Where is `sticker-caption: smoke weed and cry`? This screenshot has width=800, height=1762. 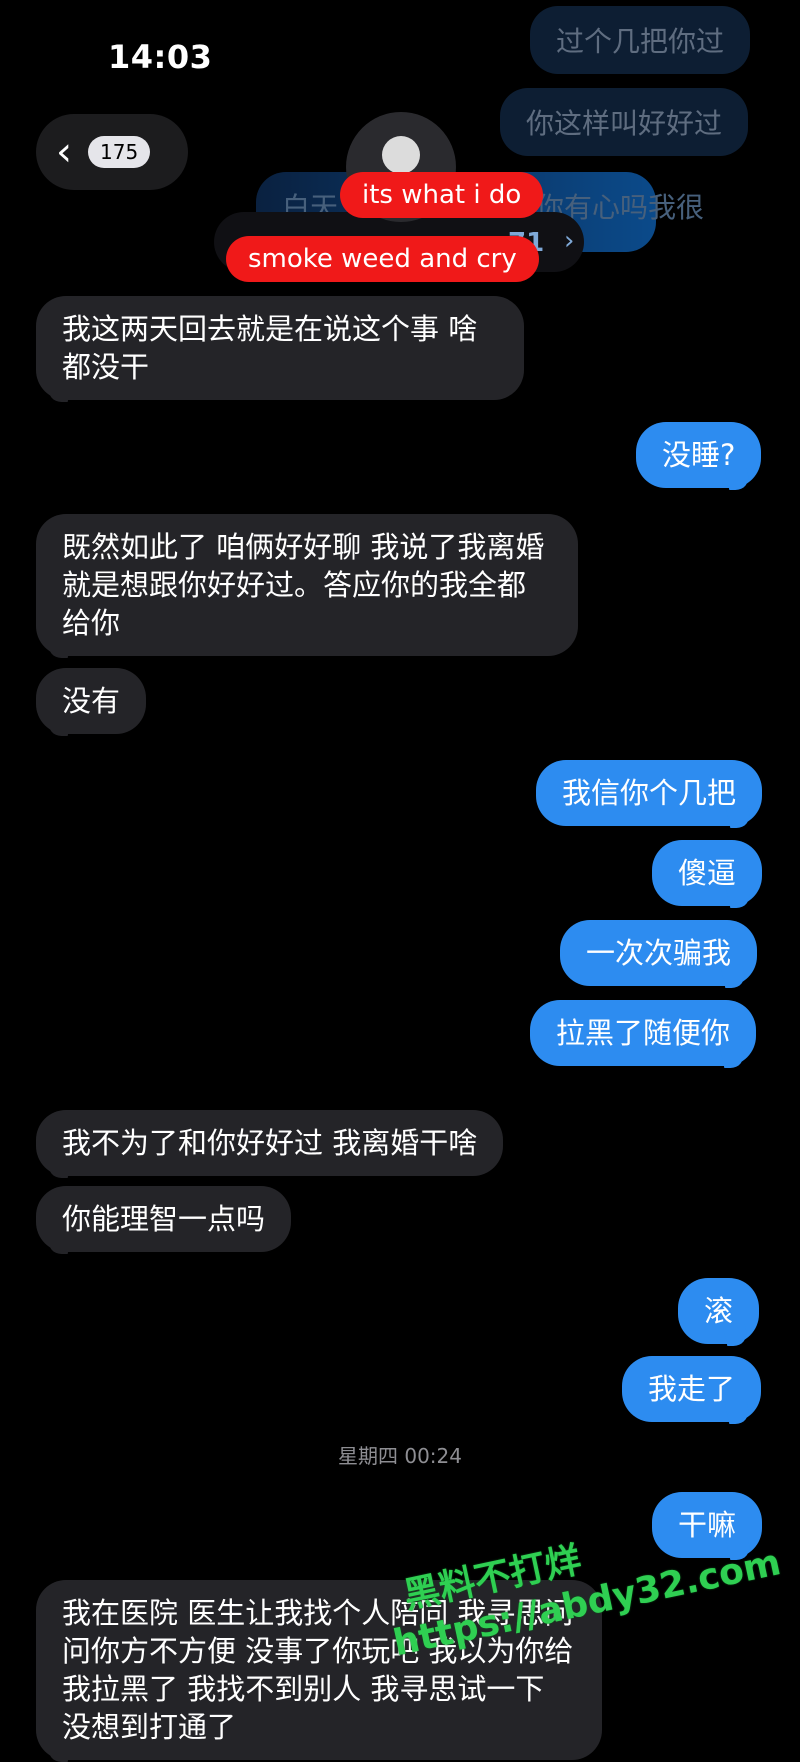
sticker-caption: smoke weed and cry is located at coordinates (382, 259).